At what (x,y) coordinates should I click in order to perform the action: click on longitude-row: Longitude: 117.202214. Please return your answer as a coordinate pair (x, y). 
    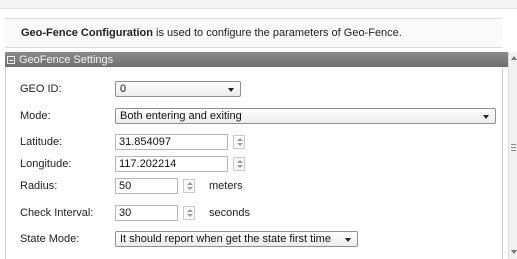
    Looking at the image, I should click on (132, 164).